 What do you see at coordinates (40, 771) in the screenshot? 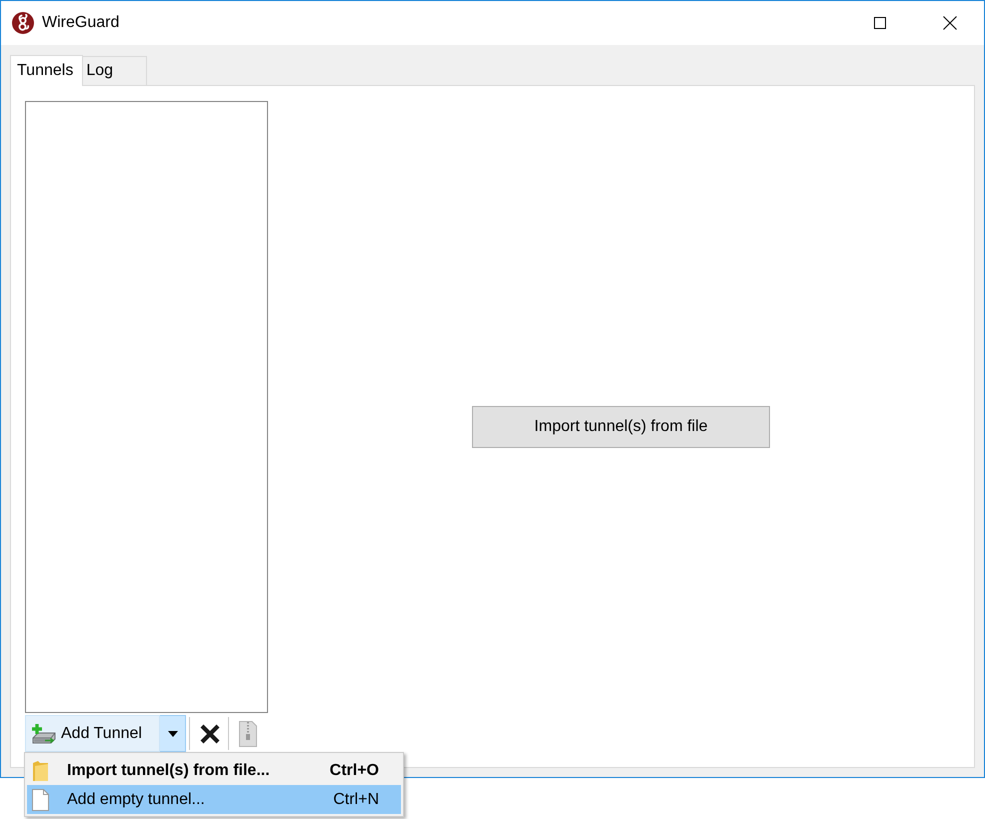
I see `folder-icon` at bounding box center [40, 771].